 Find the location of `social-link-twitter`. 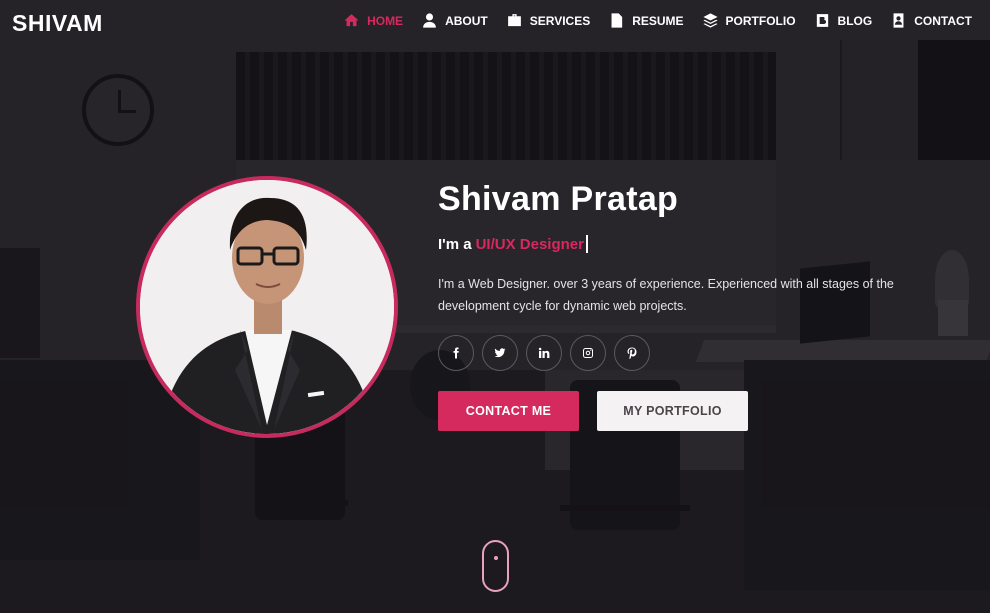

social-link-twitter is located at coordinates (500, 353).